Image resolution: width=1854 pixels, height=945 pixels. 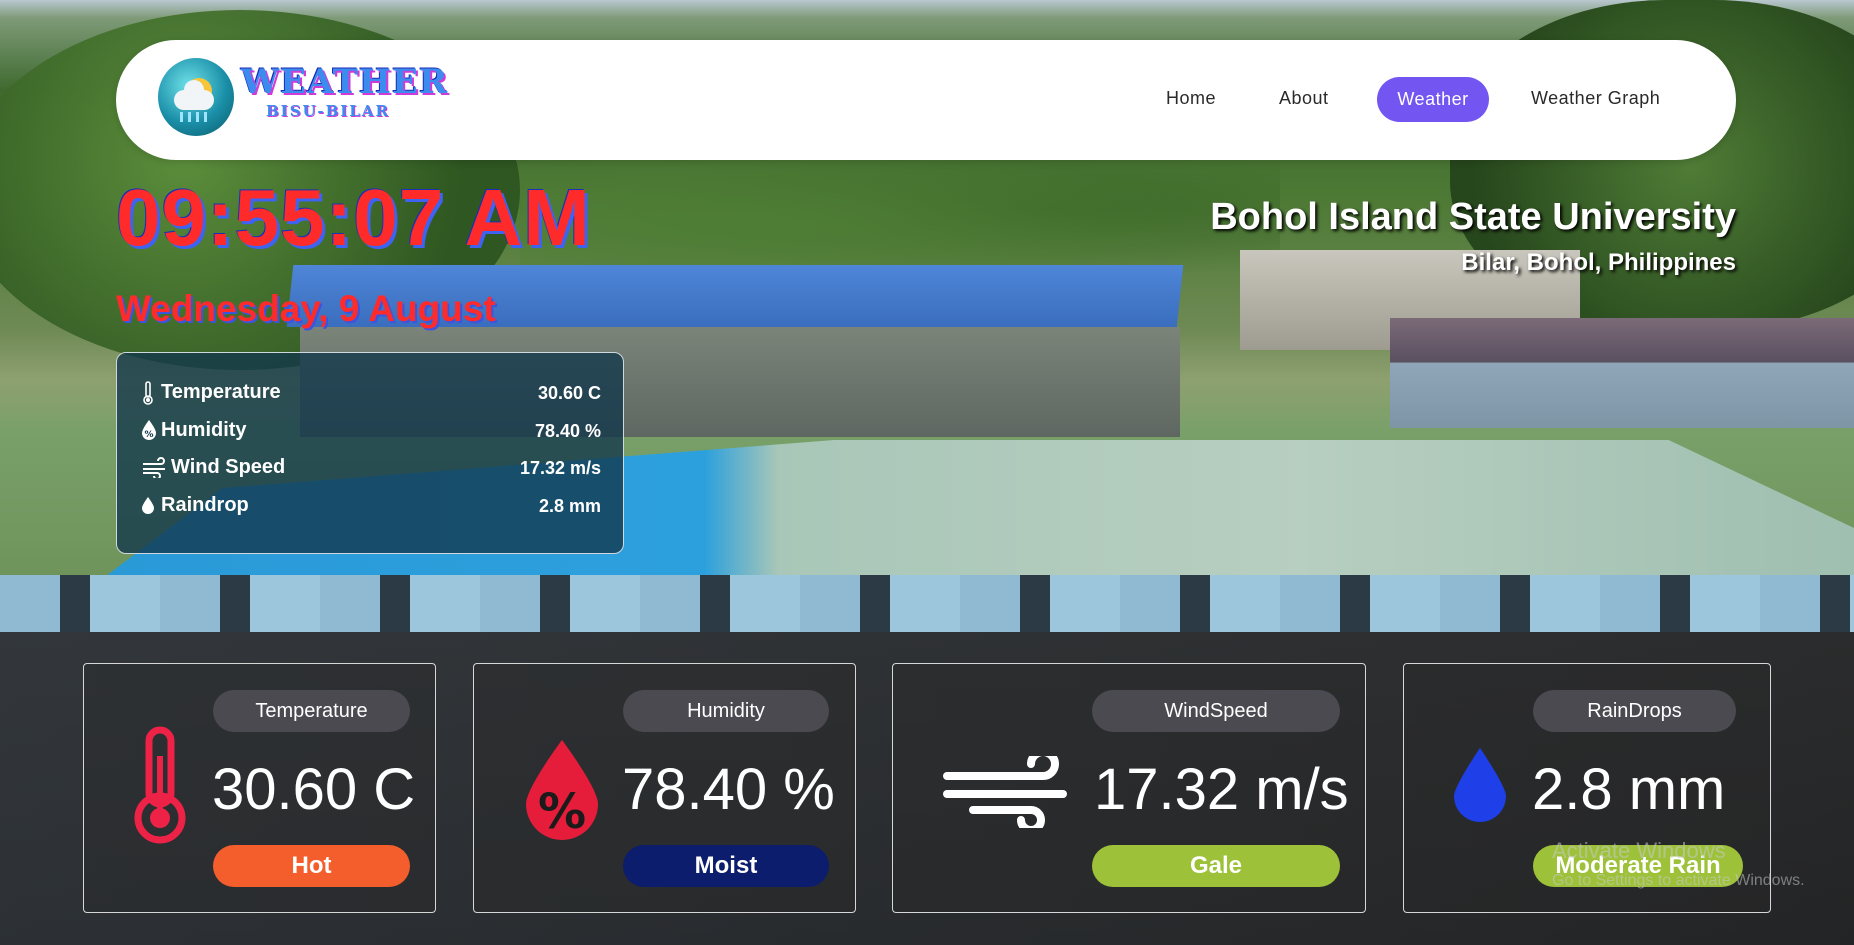 What do you see at coordinates (371, 394) in the screenshot?
I see `summary-row-temperature: Temperature 30.60 C` at bounding box center [371, 394].